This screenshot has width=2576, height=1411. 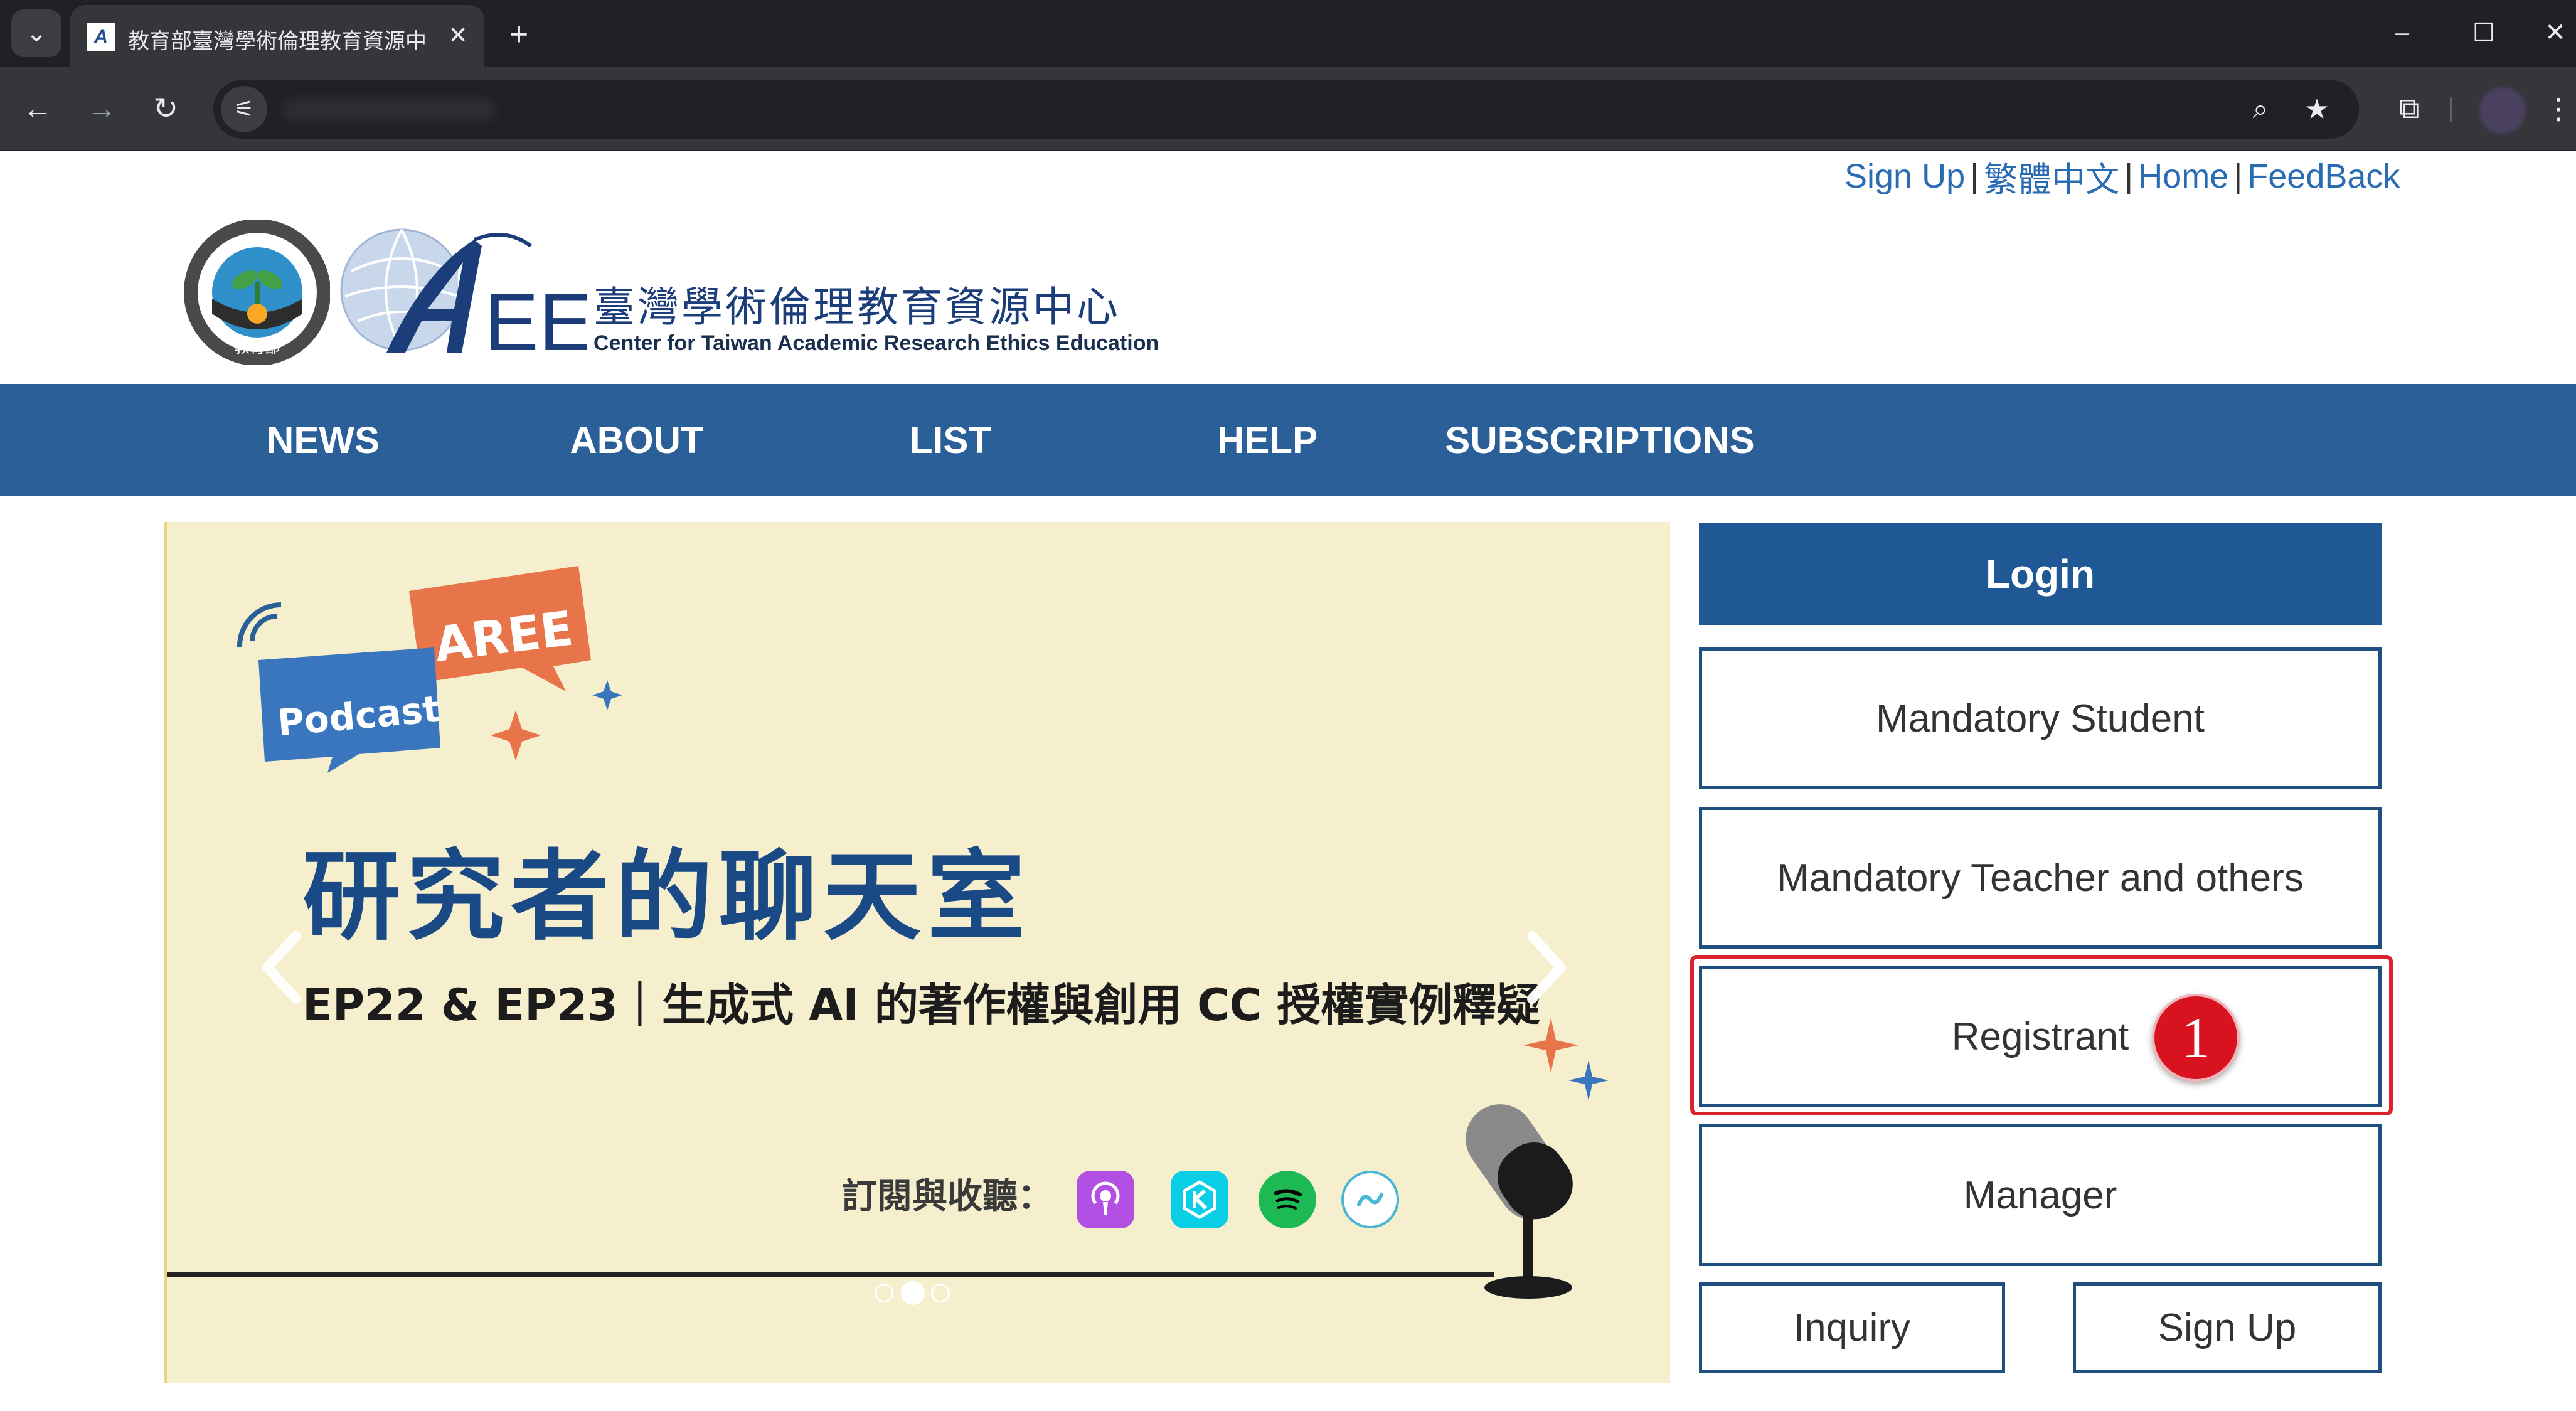 I want to click on nav-news: NEWS, so click(x=323, y=440).